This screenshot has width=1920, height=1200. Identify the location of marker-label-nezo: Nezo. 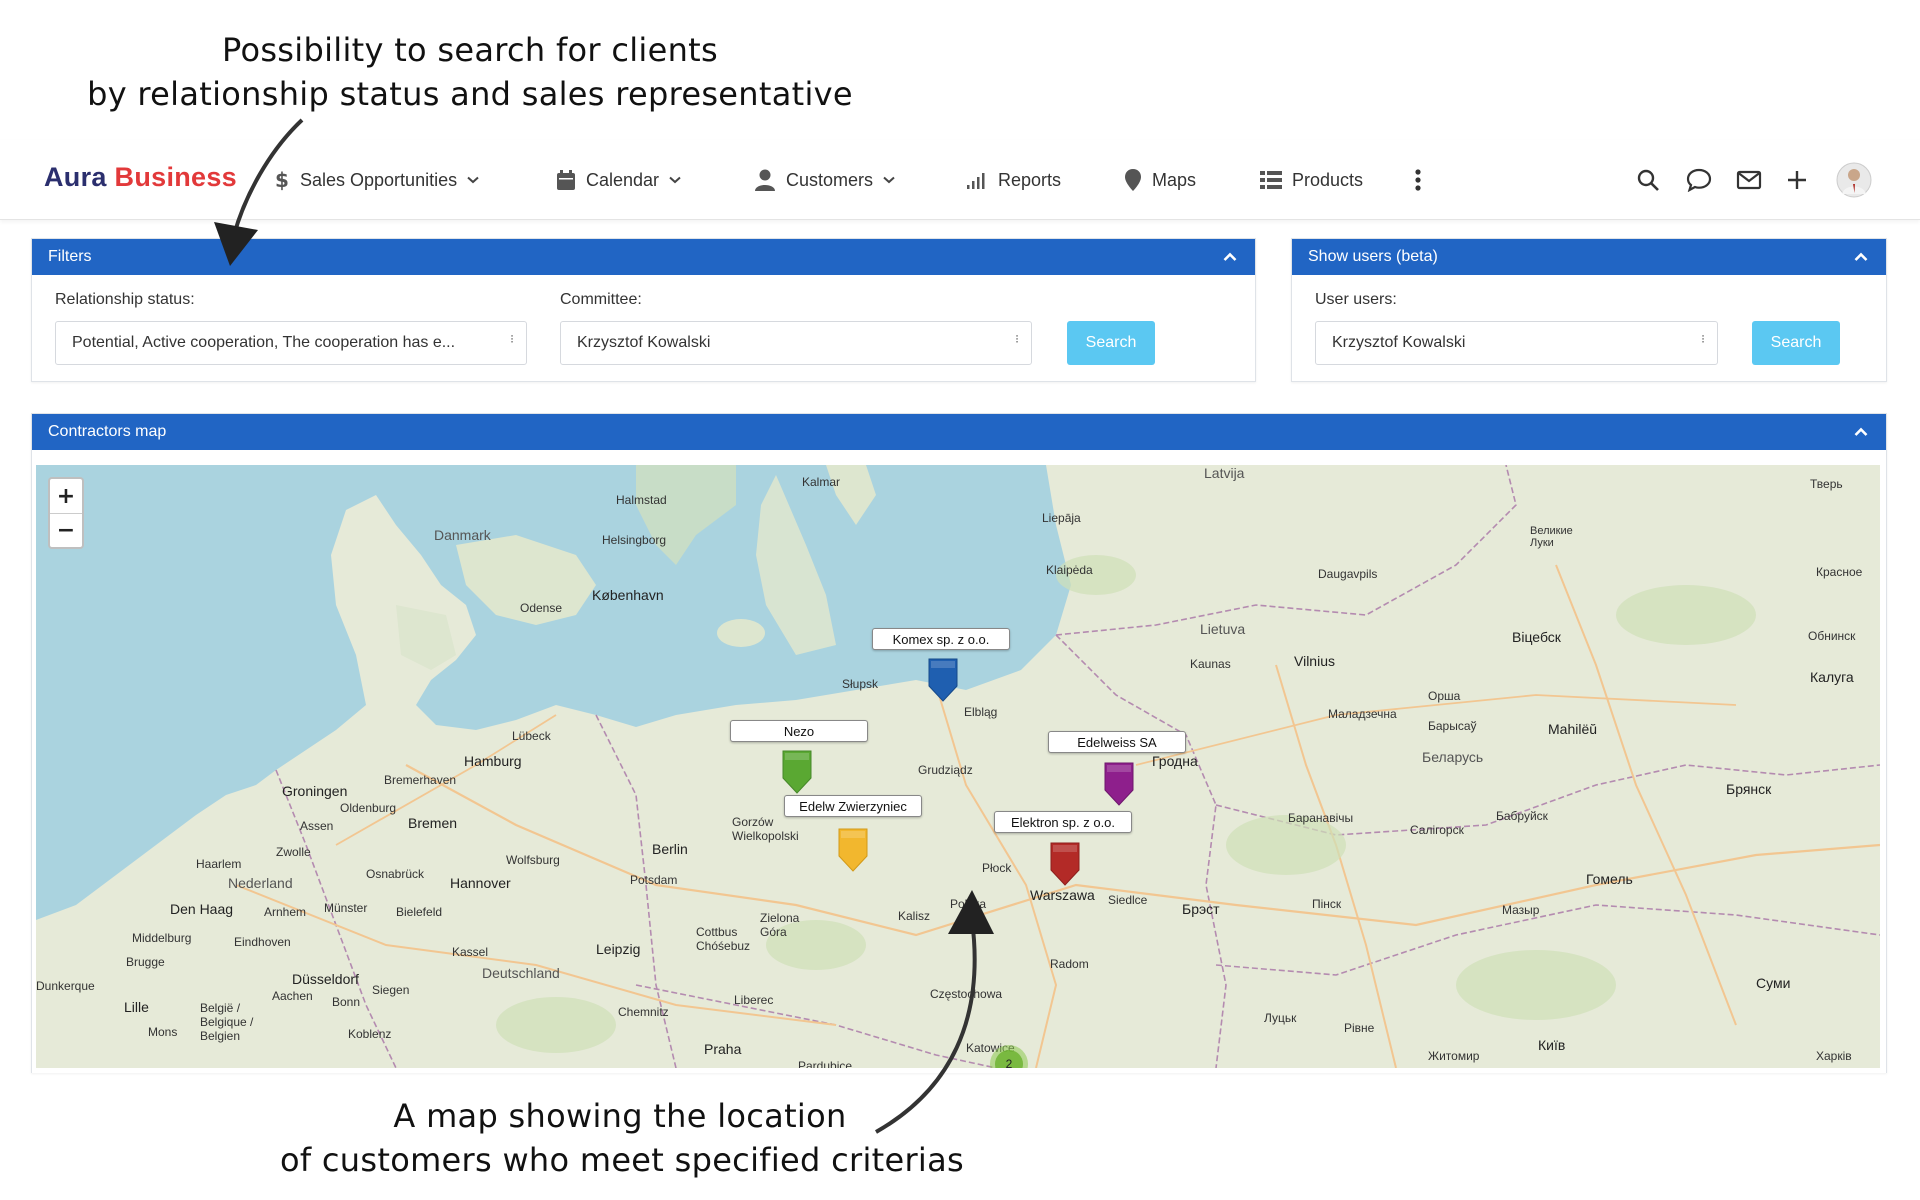
(799, 731).